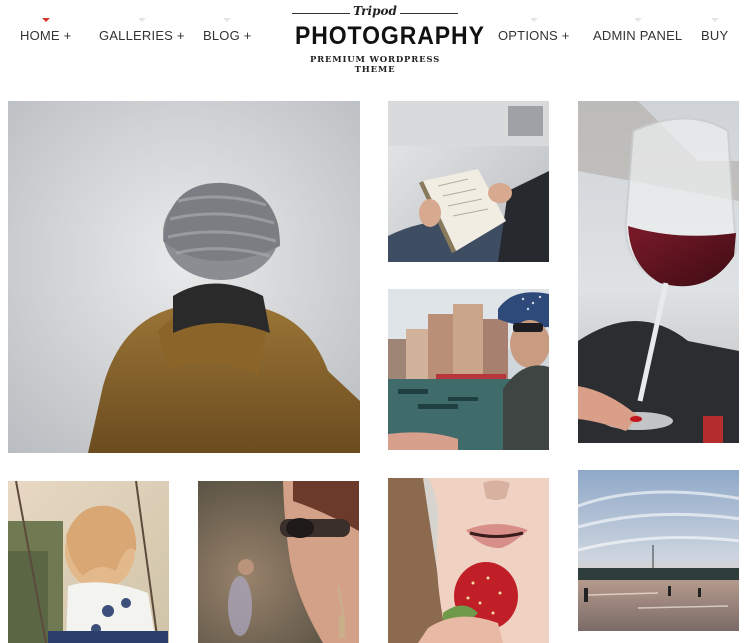  I want to click on logo-subtitle: PREMIUM WORDPRESS THEME, so click(375, 65).